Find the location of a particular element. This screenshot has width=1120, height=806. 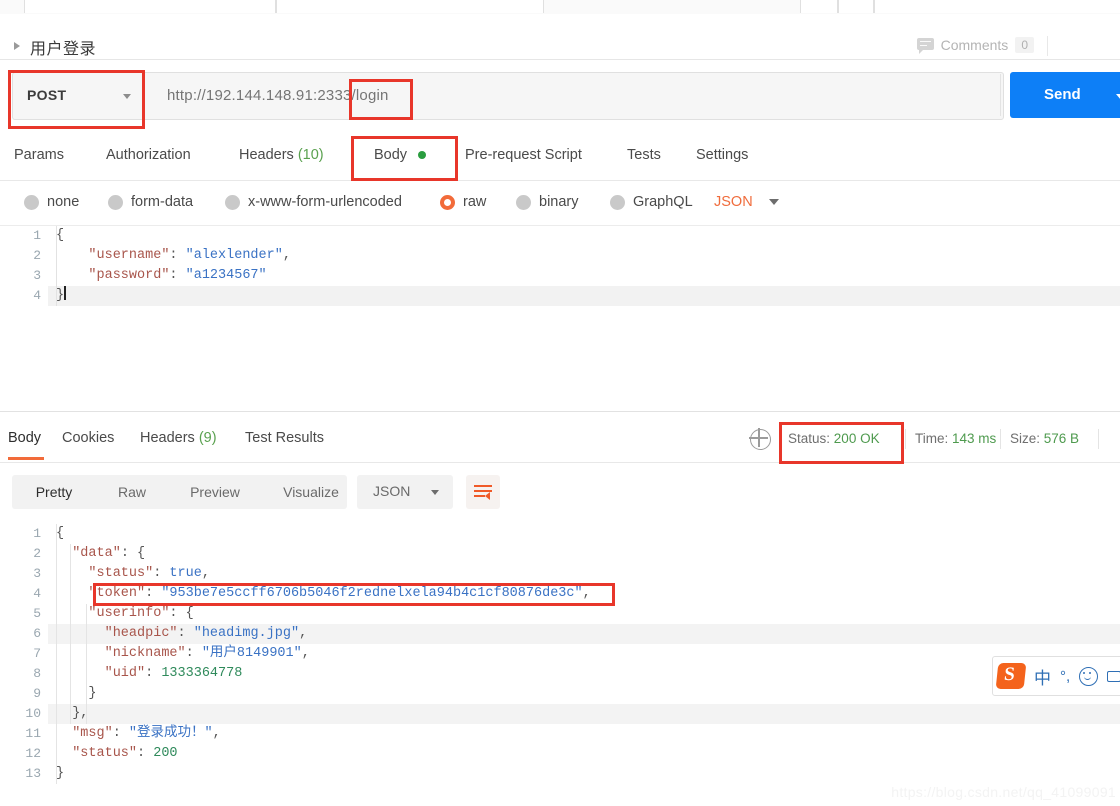

response-tab-body: Body is located at coordinates (24, 438).